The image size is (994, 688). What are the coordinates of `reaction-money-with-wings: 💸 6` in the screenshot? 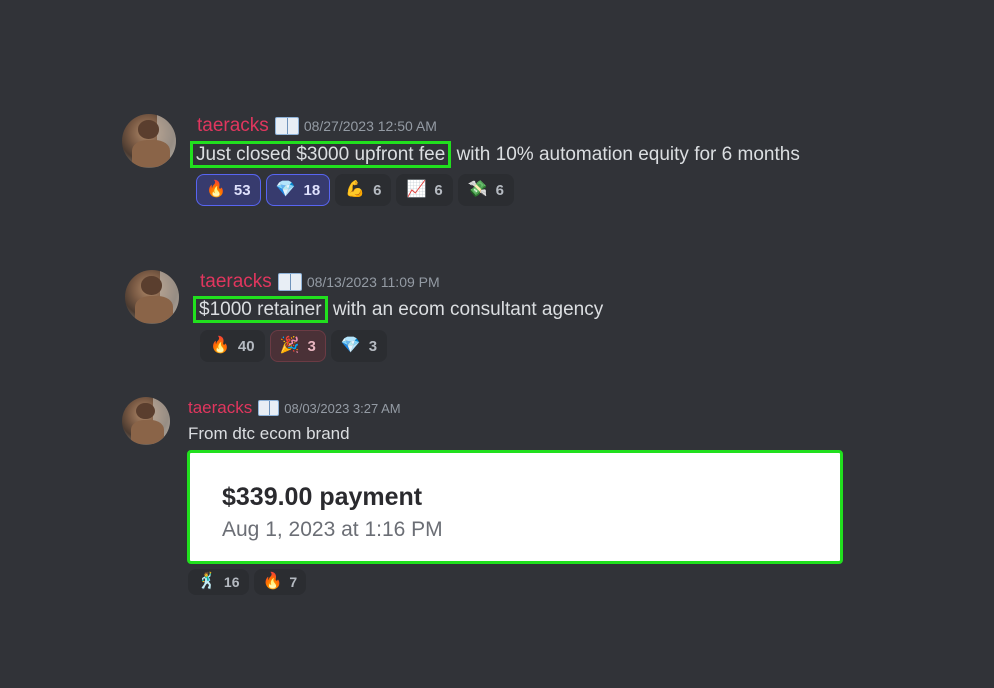 It's located at (486, 190).